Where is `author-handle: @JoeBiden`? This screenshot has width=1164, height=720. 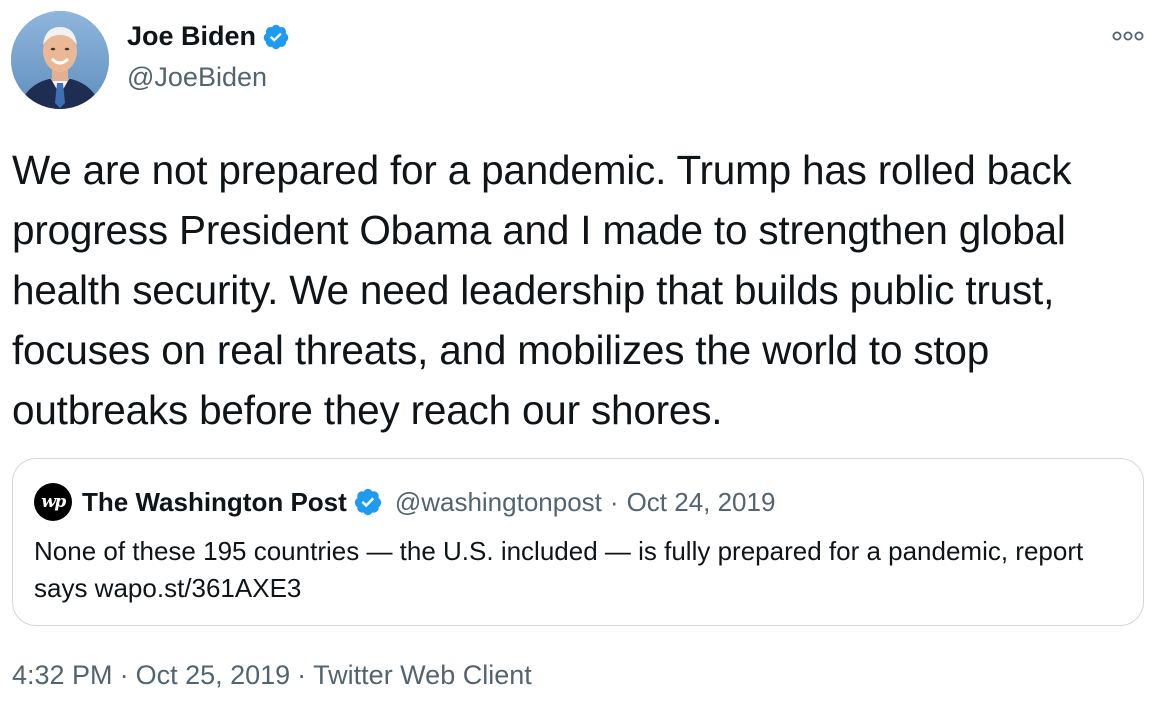
author-handle: @JoeBiden is located at coordinates (197, 77).